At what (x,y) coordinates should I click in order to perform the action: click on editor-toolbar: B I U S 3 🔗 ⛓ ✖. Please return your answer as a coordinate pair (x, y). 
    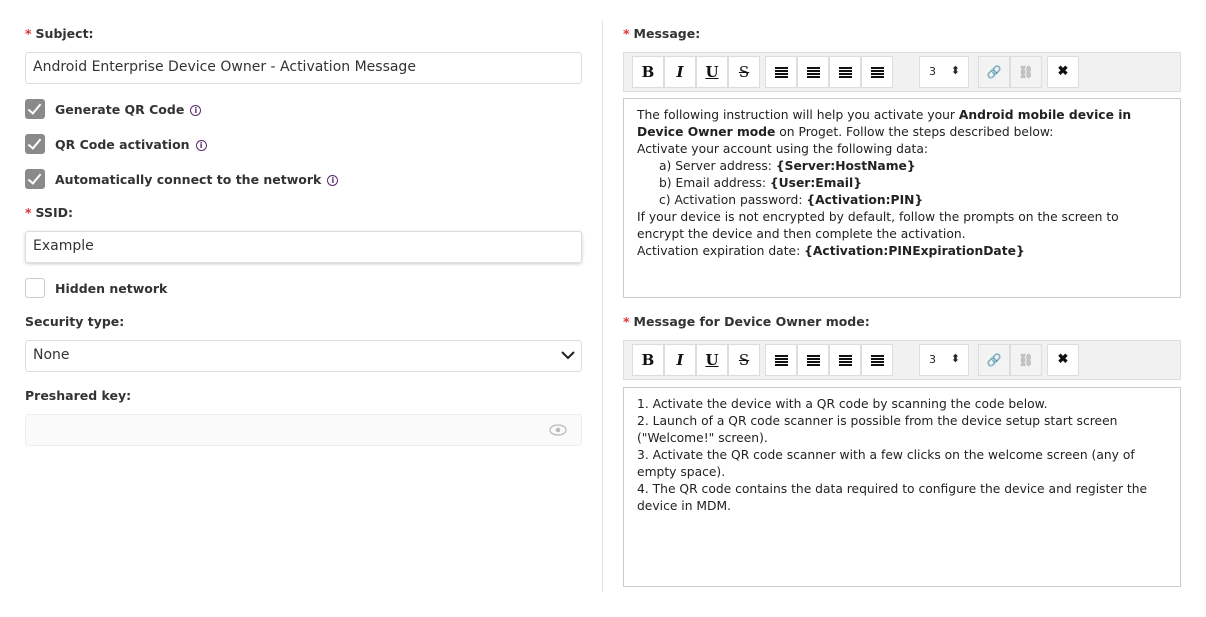
    Looking at the image, I should click on (902, 72).